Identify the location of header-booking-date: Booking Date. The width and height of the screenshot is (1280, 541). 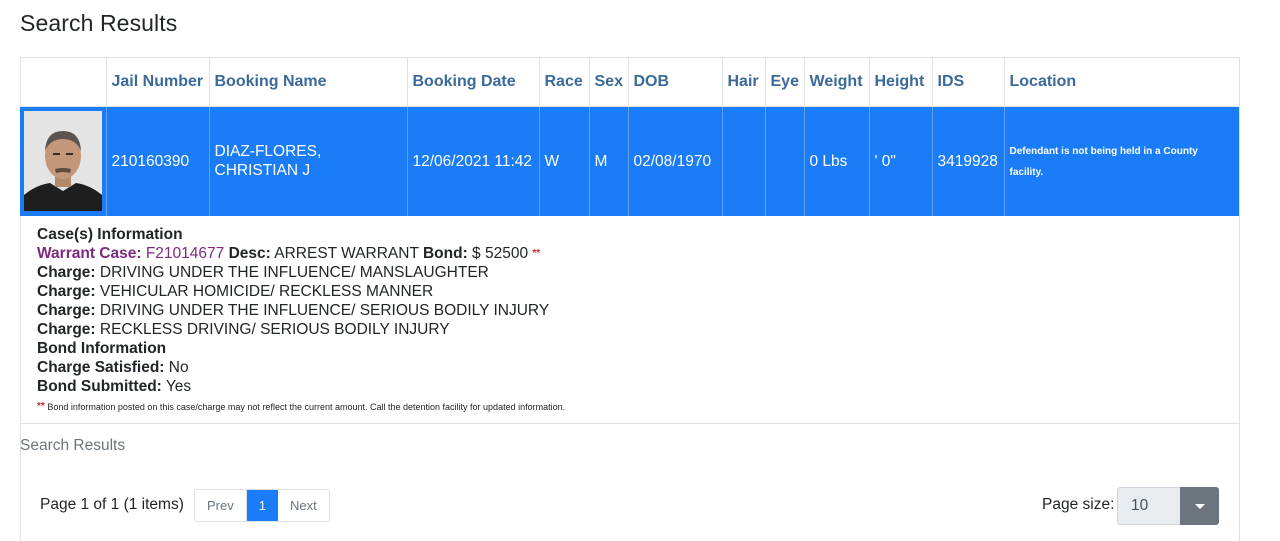
(473, 82).